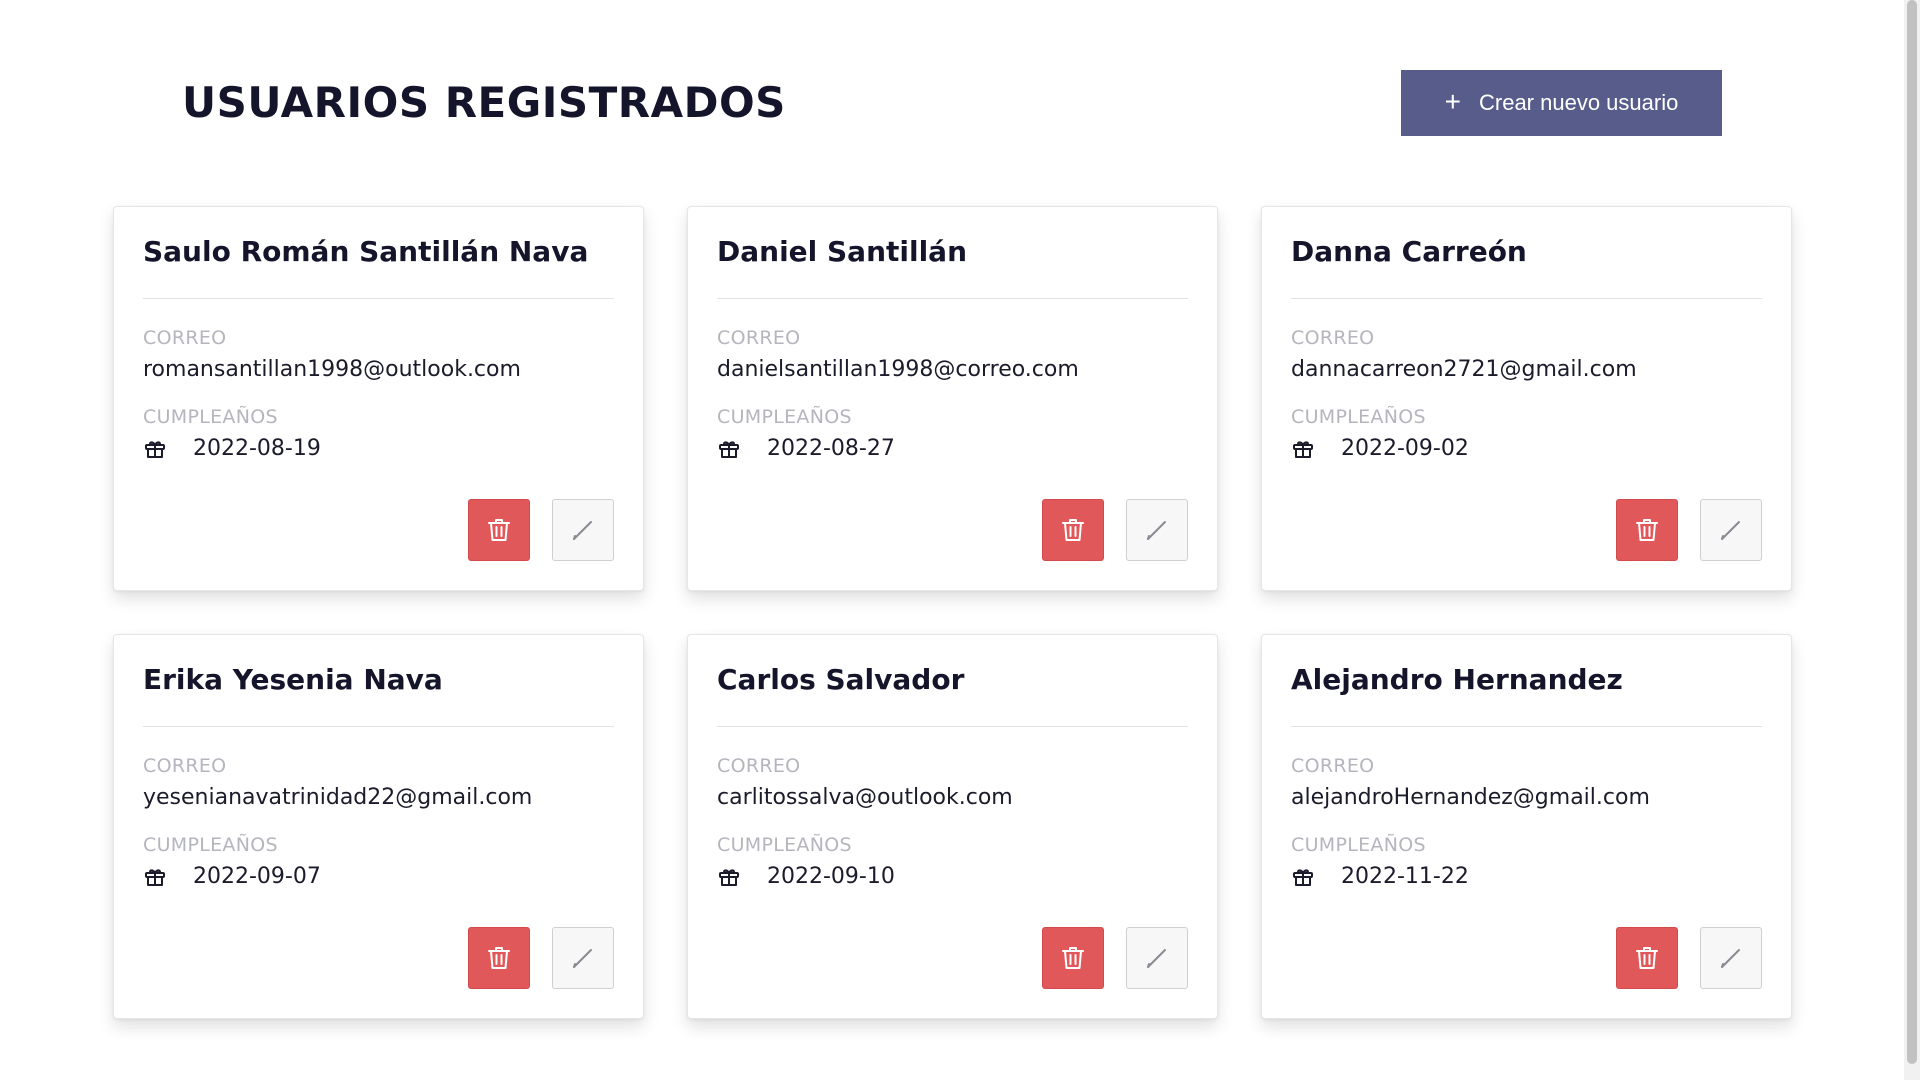 This screenshot has width=1920, height=1080. Describe the element at coordinates (378, 448) in the screenshot. I see `birthday-row: 2022-08-19` at that location.